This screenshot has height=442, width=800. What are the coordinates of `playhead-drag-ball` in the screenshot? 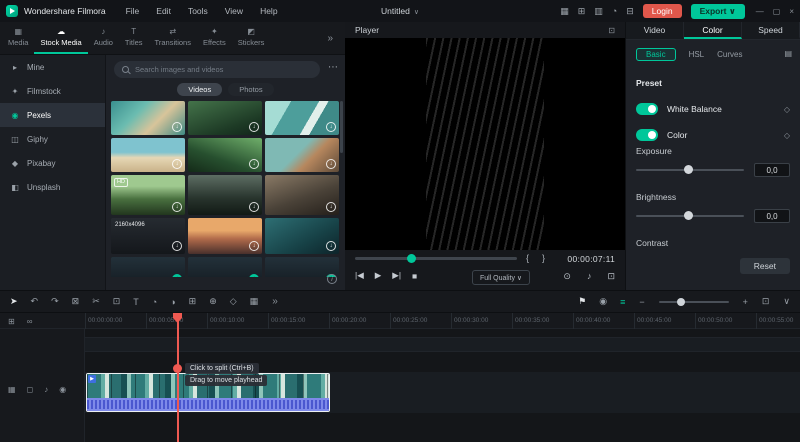 It's located at (177, 368).